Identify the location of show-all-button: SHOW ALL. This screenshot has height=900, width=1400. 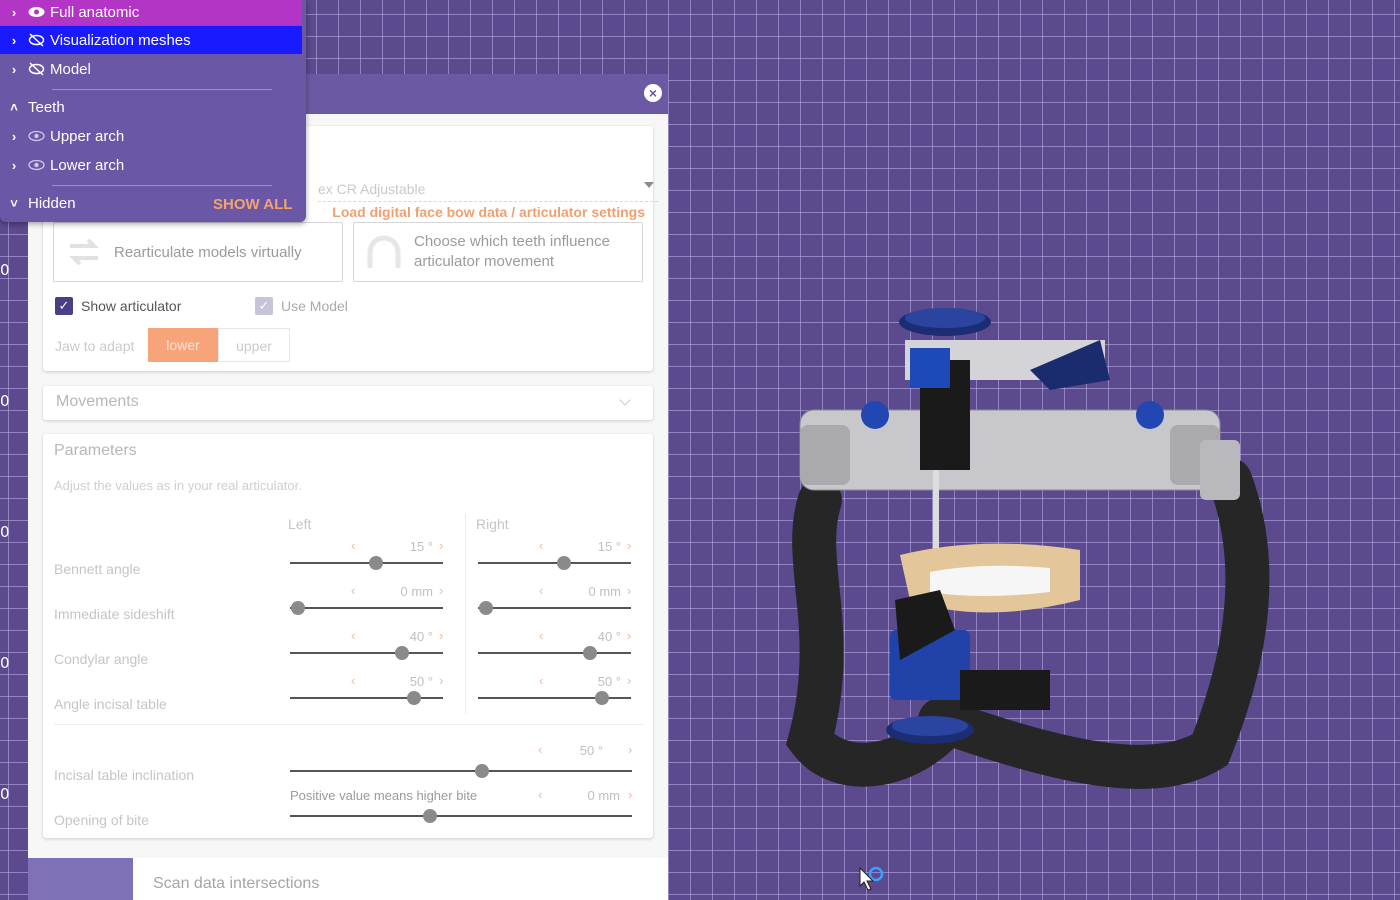
(252, 204).